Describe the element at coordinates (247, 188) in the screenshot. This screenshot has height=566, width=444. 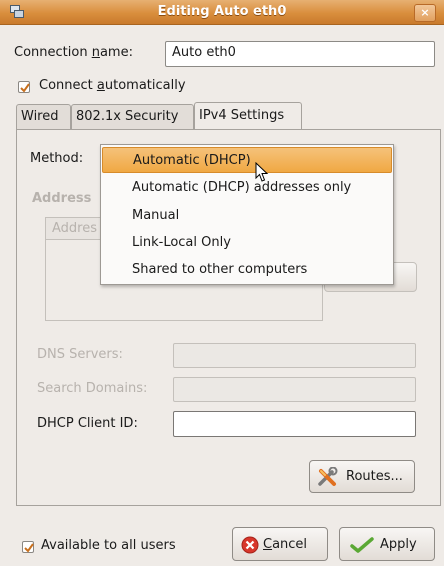
I see `menu-item-automatic-dhcp-addresses-only: Automatic (DHCP) addresses only` at that location.